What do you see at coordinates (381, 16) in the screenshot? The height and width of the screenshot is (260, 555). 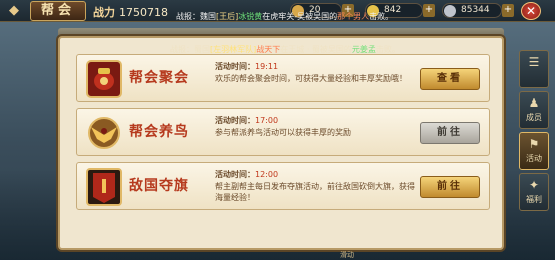 I see `ticker-tail: 击败。` at bounding box center [381, 16].